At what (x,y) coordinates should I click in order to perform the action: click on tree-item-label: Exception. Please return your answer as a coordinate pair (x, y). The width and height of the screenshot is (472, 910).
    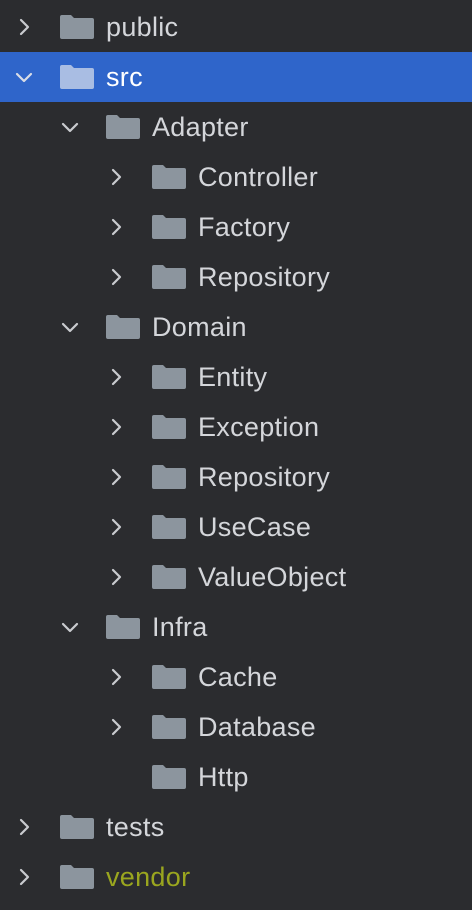
    Looking at the image, I should click on (259, 427).